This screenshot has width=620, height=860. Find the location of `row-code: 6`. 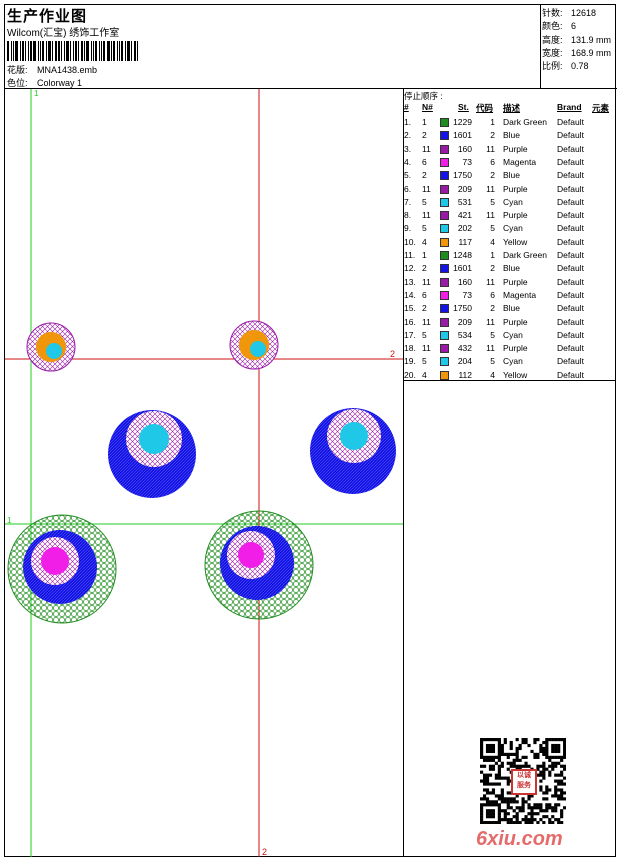

row-code: 6 is located at coordinates (492, 161).